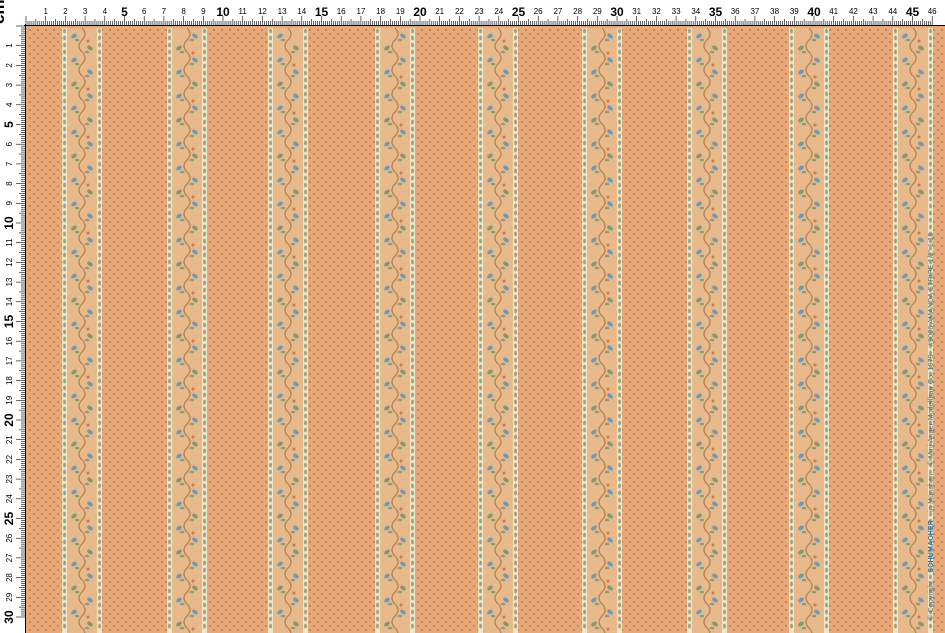  What do you see at coordinates (9, 322) in the screenshot?
I see `ruler-left-label: 15` at bounding box center [9, 322].